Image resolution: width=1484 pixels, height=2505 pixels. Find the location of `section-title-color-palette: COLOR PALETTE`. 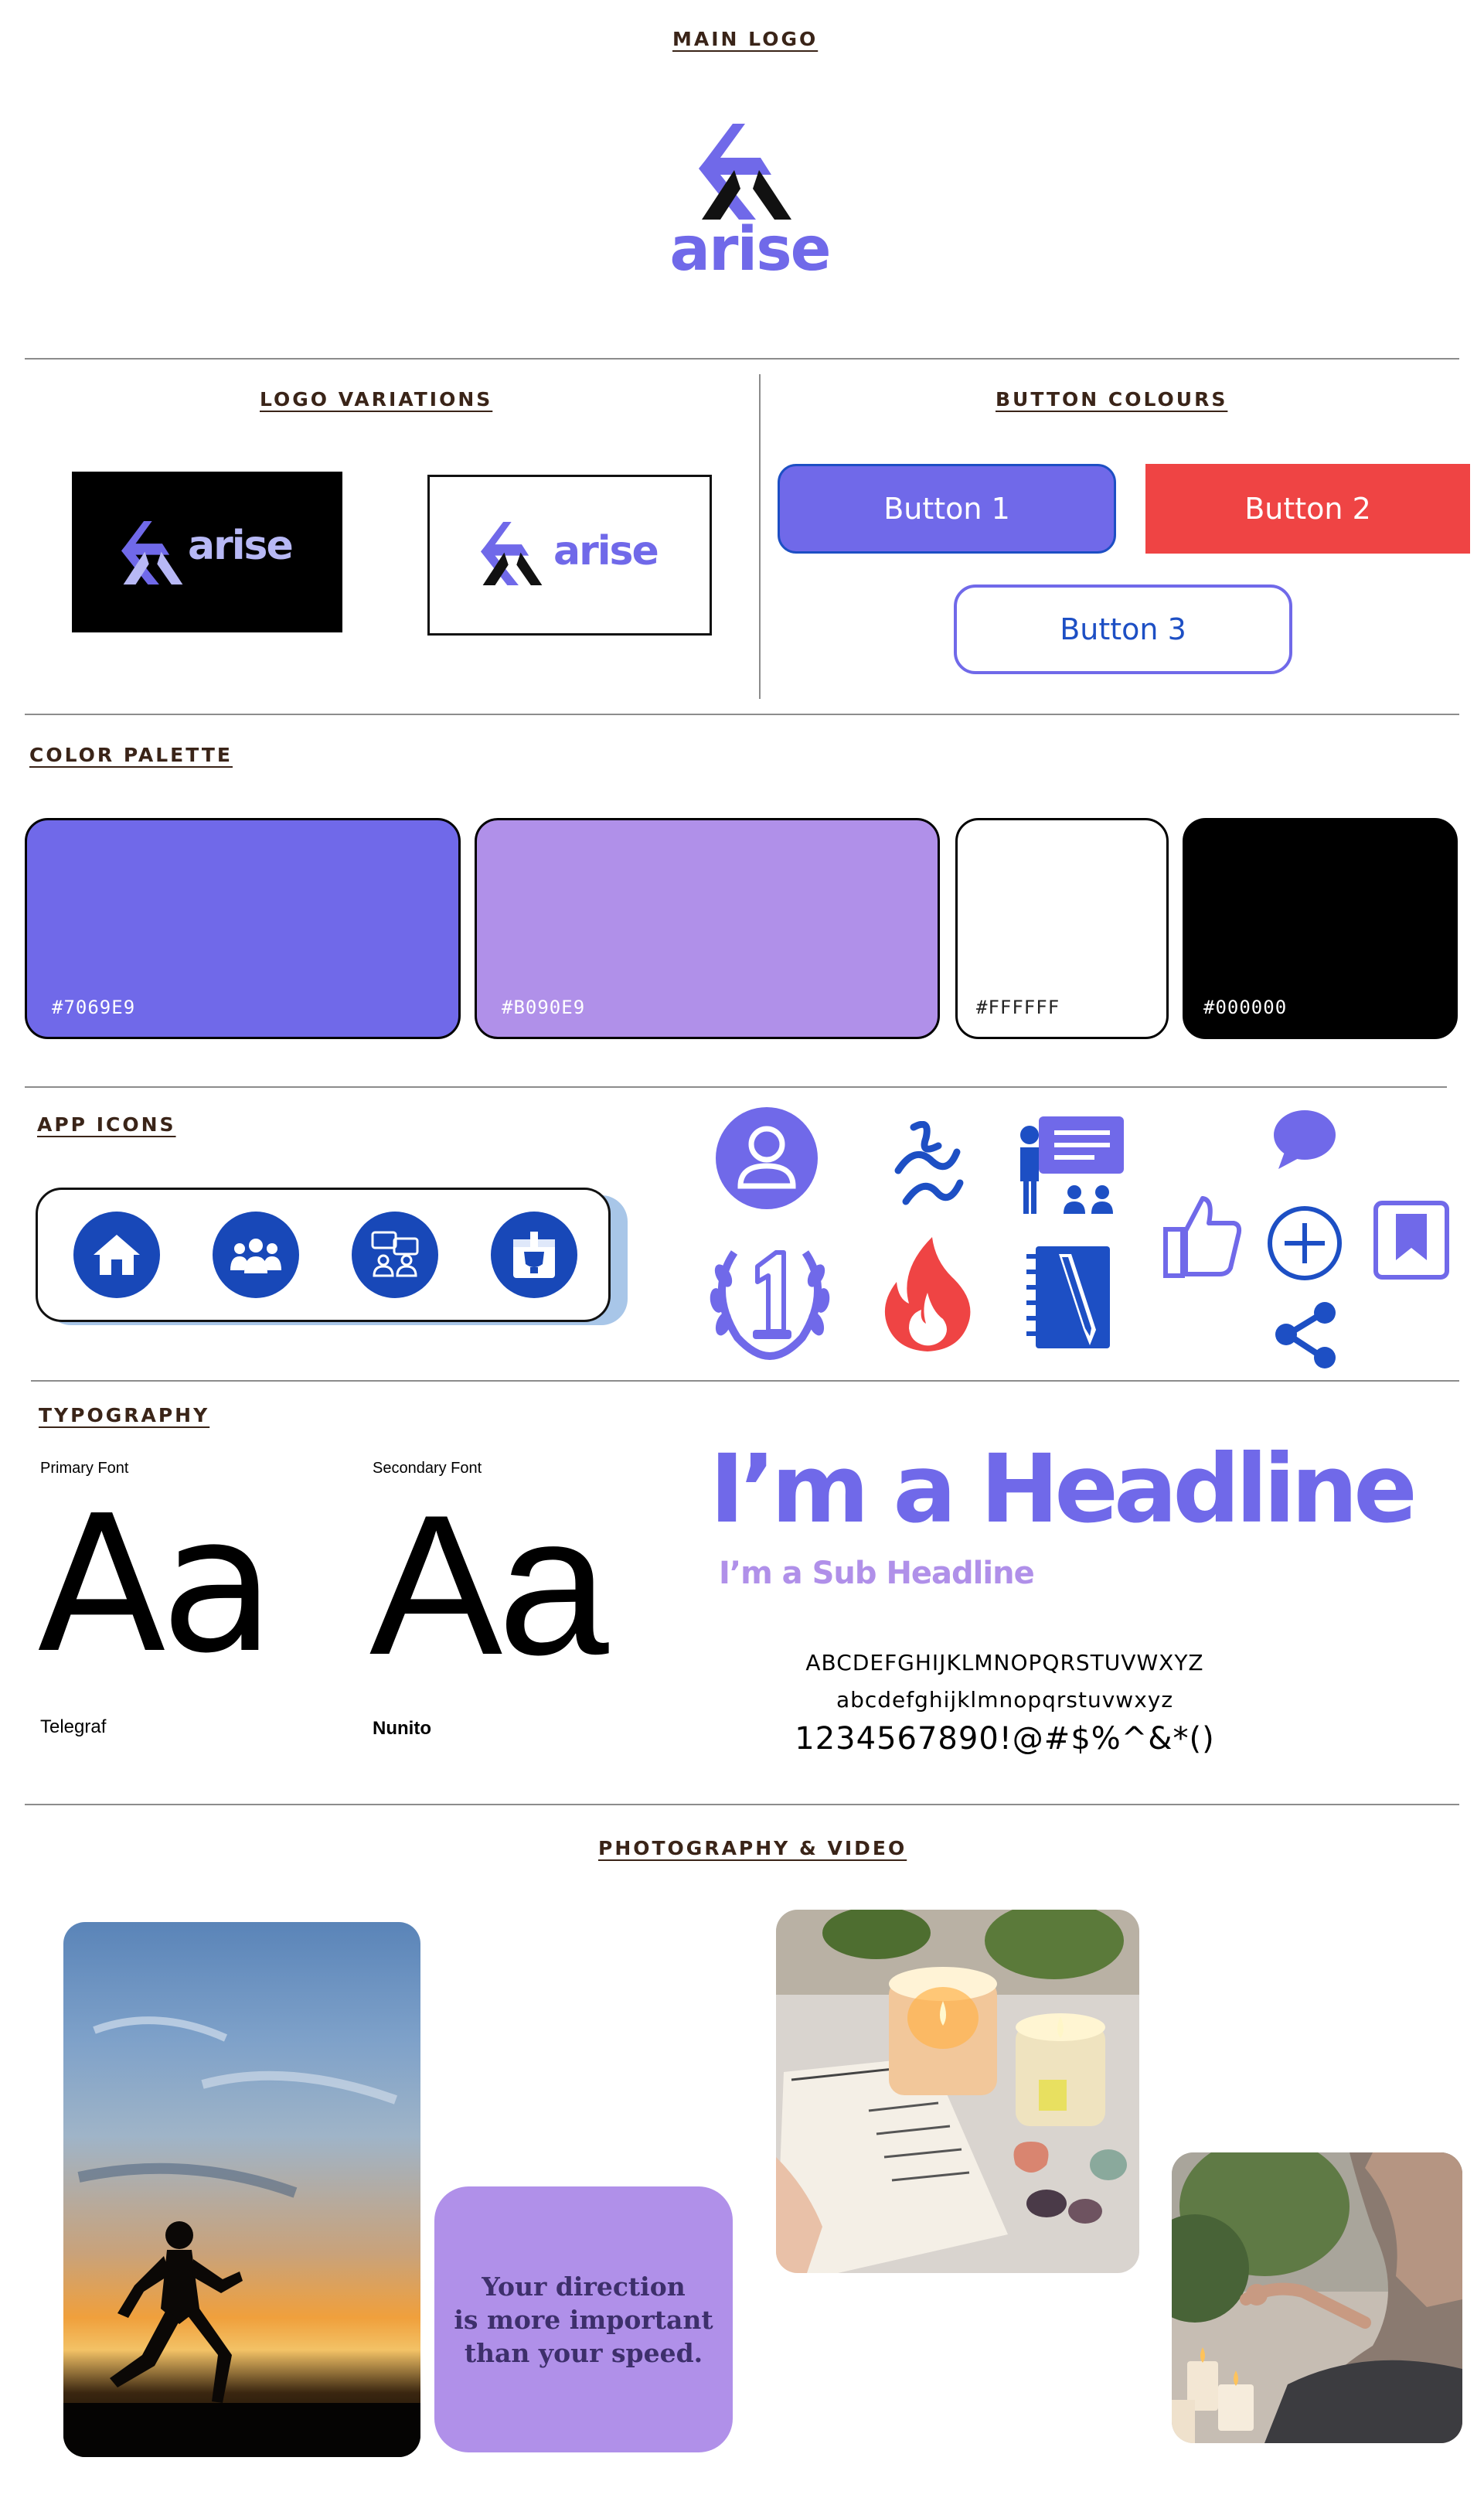

section-title-color-palette: COLOR PALETTE is located at coordinates (131, 755).